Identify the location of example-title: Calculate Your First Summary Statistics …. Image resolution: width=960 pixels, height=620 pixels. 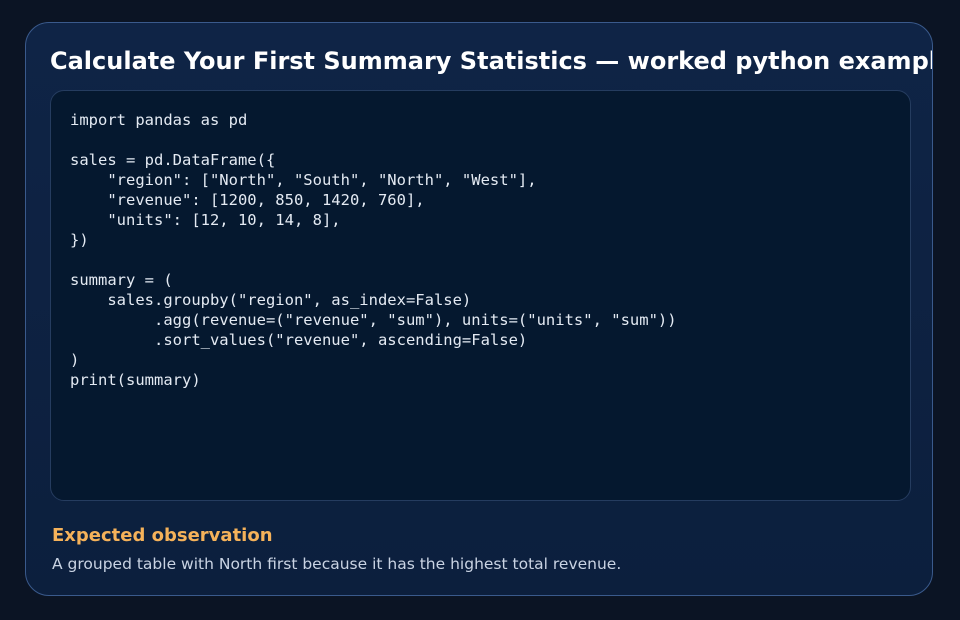
(491, 61).